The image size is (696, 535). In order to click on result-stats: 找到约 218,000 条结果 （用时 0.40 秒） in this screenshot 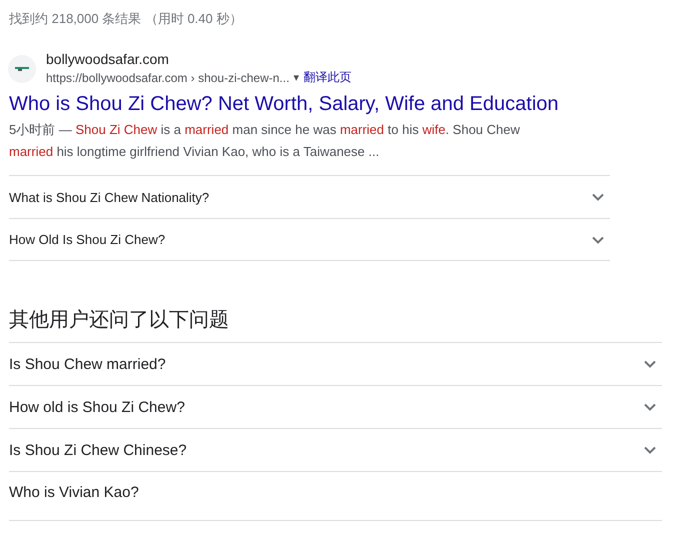, I will do `click(126, 19)`.